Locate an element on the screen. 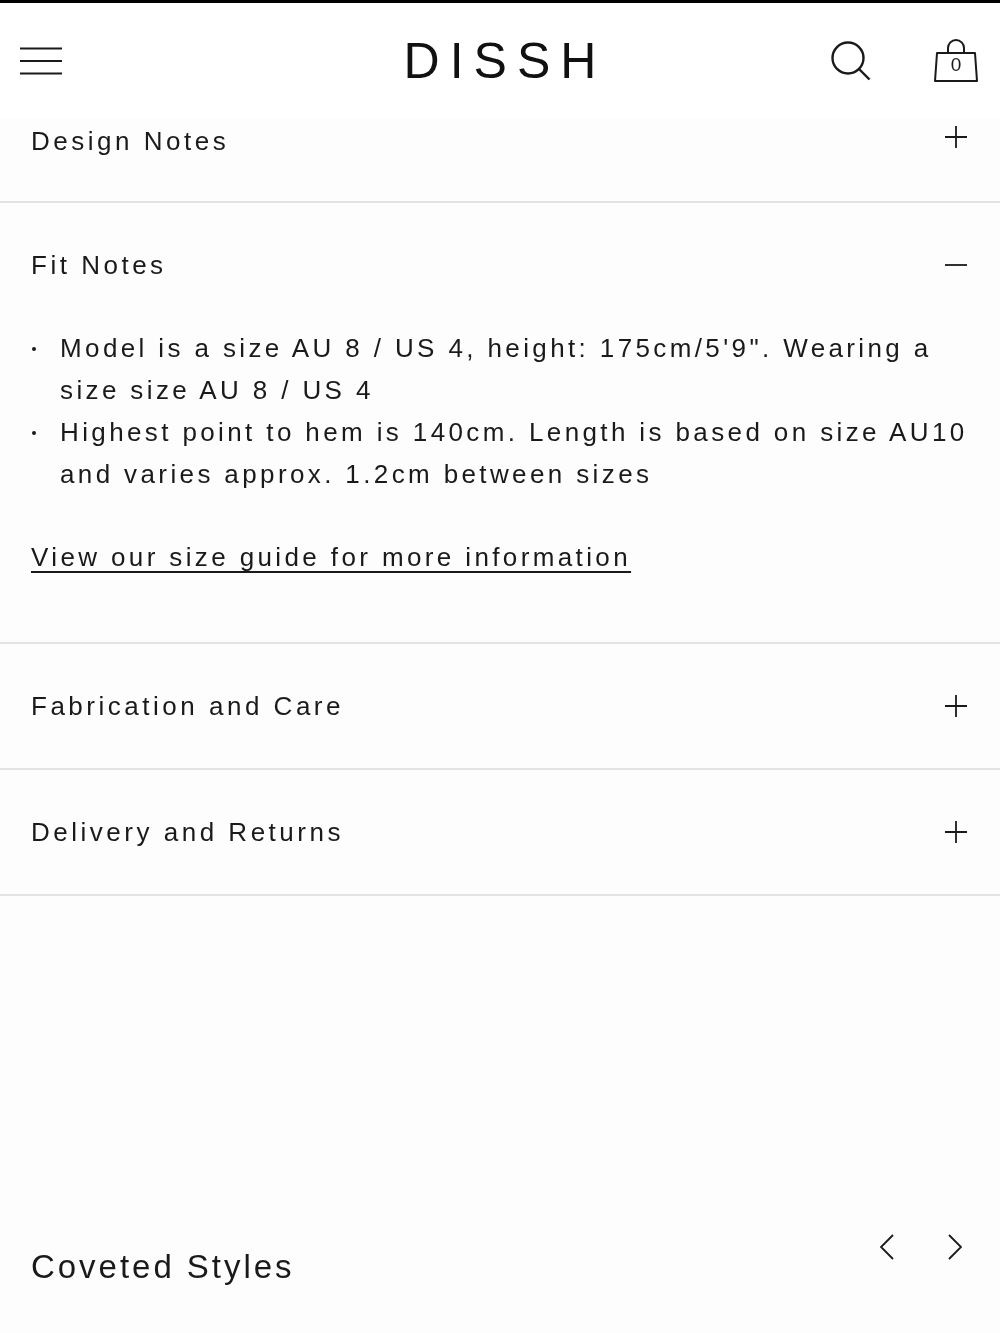  chevron-right-icon is located at coordinates (955, 1247).